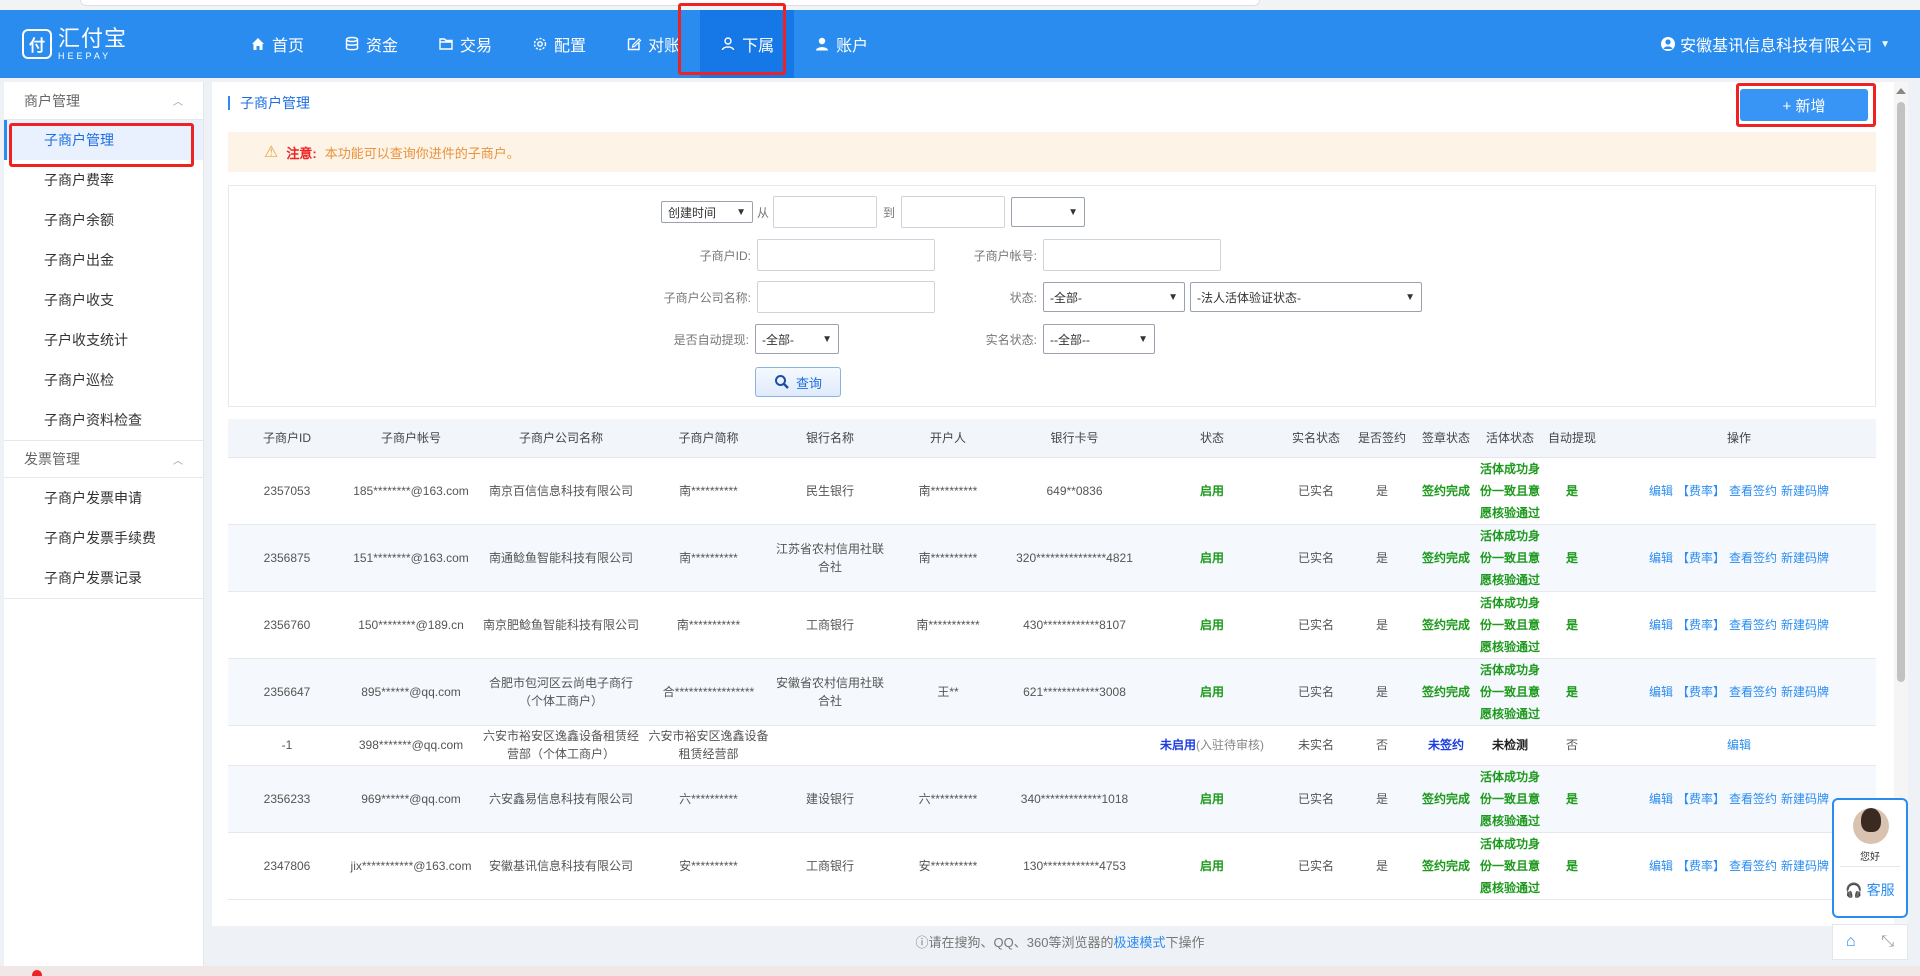  What do you see at coordinates (707, 212) in the screenshot?
I see `date-type-select: 创建时间 ▼` at bounding box center [707, 212].